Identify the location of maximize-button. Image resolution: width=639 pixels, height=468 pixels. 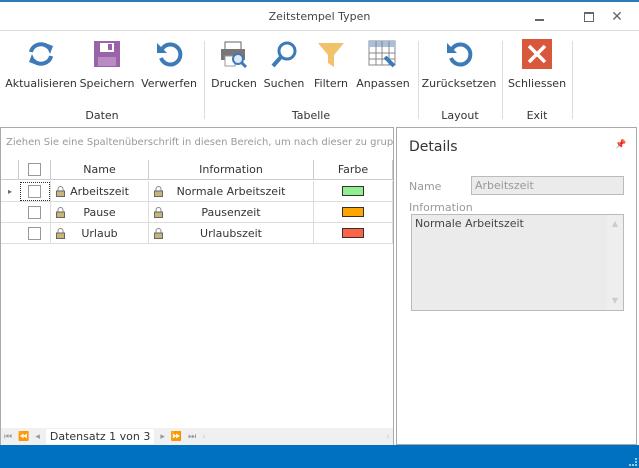
(589, 17).